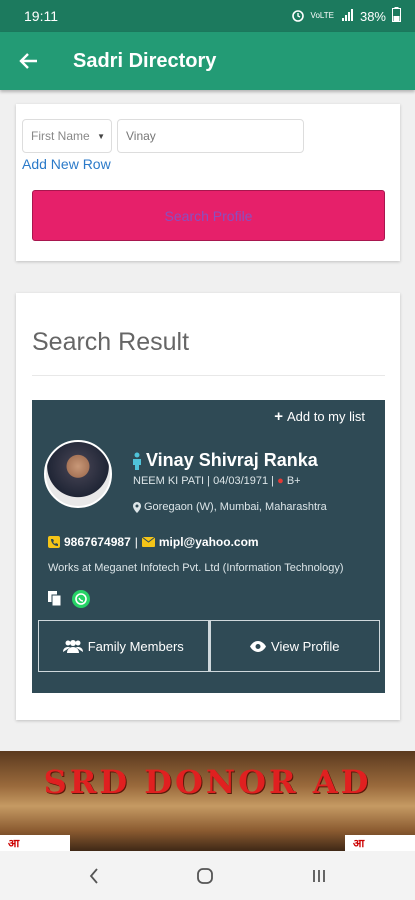  I want to click on alarm-icon, so click(298, 16).